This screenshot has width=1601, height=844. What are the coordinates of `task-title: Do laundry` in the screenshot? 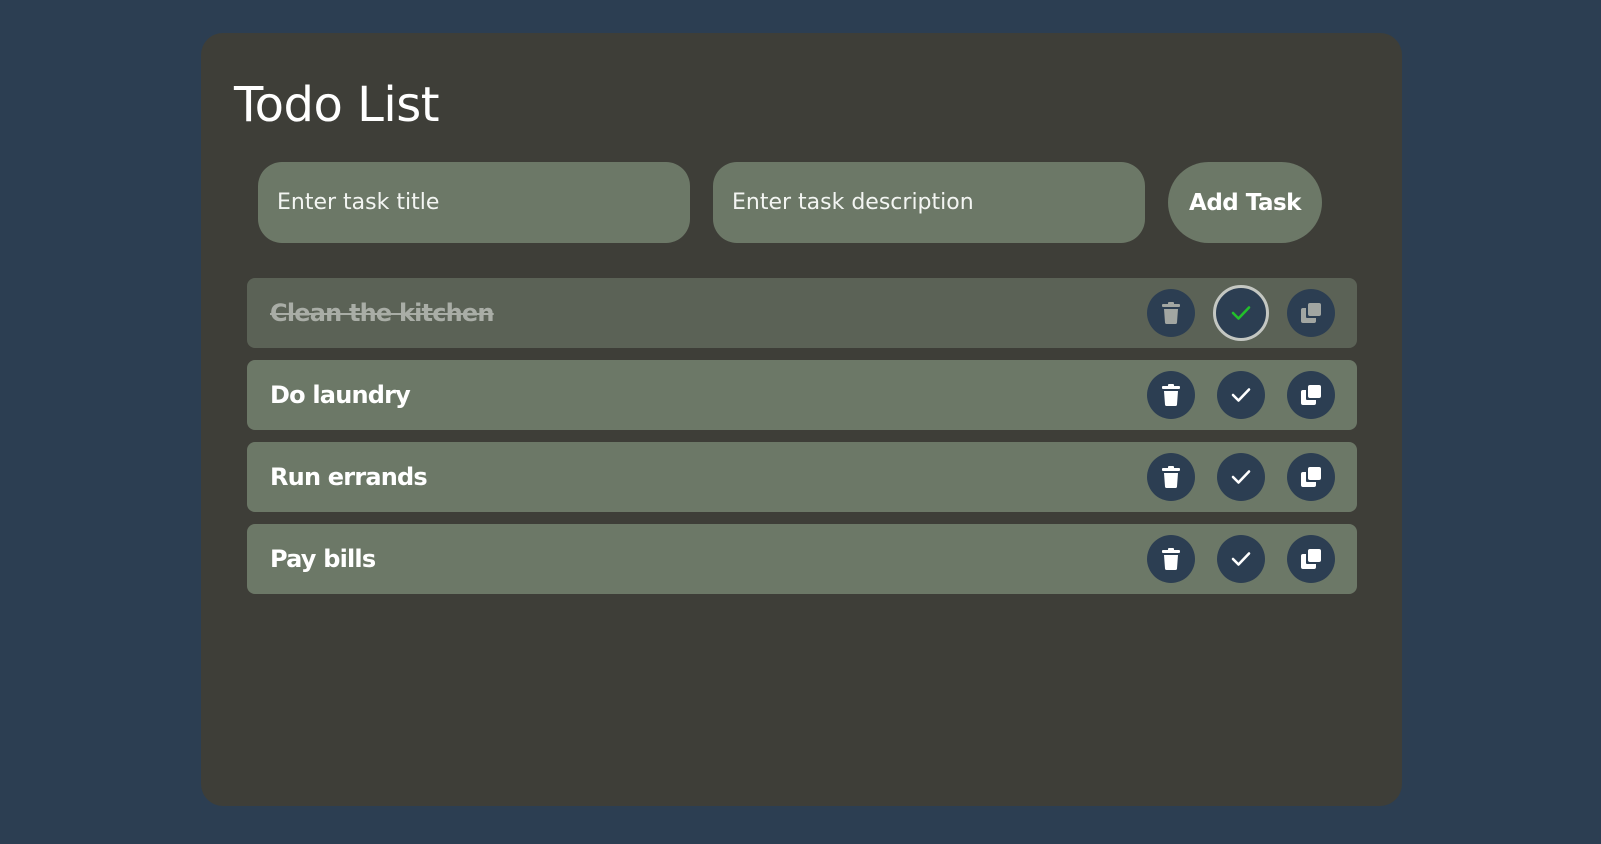 It's located at (340, 395).